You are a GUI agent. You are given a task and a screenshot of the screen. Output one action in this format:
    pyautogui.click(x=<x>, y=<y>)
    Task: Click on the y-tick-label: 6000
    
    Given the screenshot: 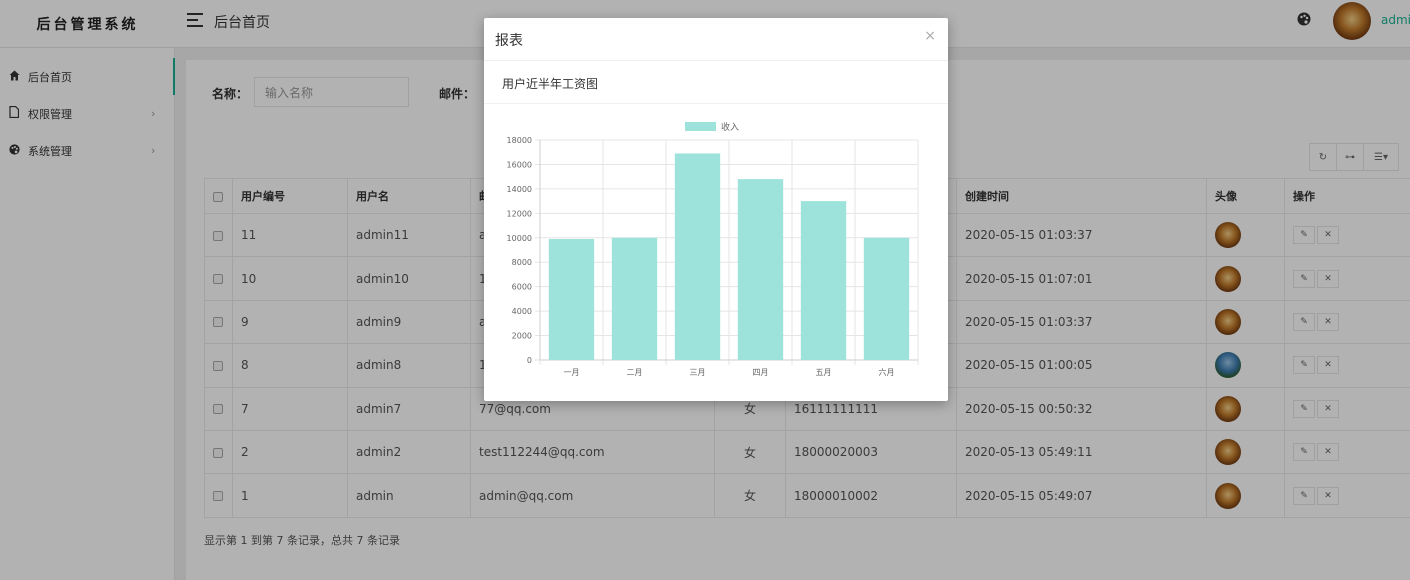 What is the action you would take?
    pyautogui.click(x=522, y=287)
    